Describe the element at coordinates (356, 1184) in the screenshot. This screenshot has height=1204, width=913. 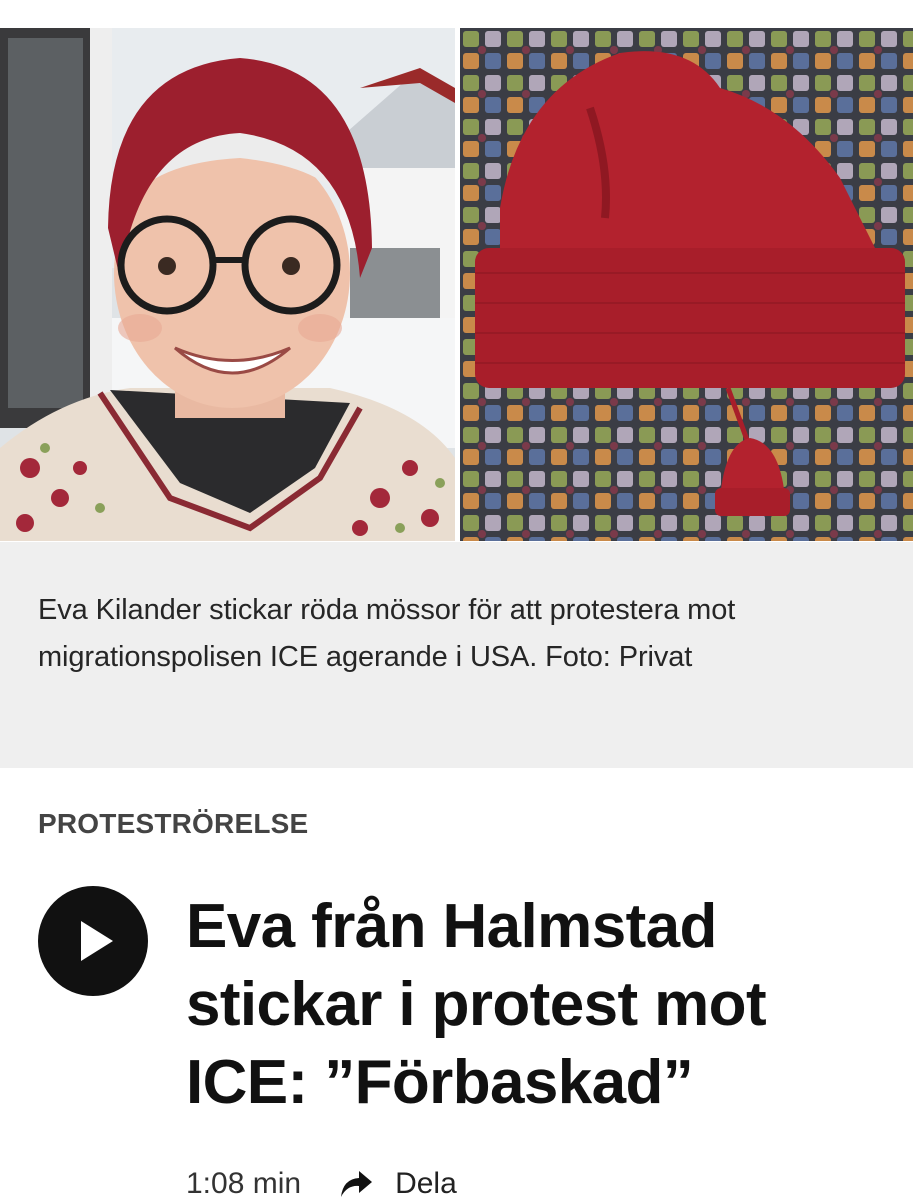
I see `share-arrow-icon` at that location.